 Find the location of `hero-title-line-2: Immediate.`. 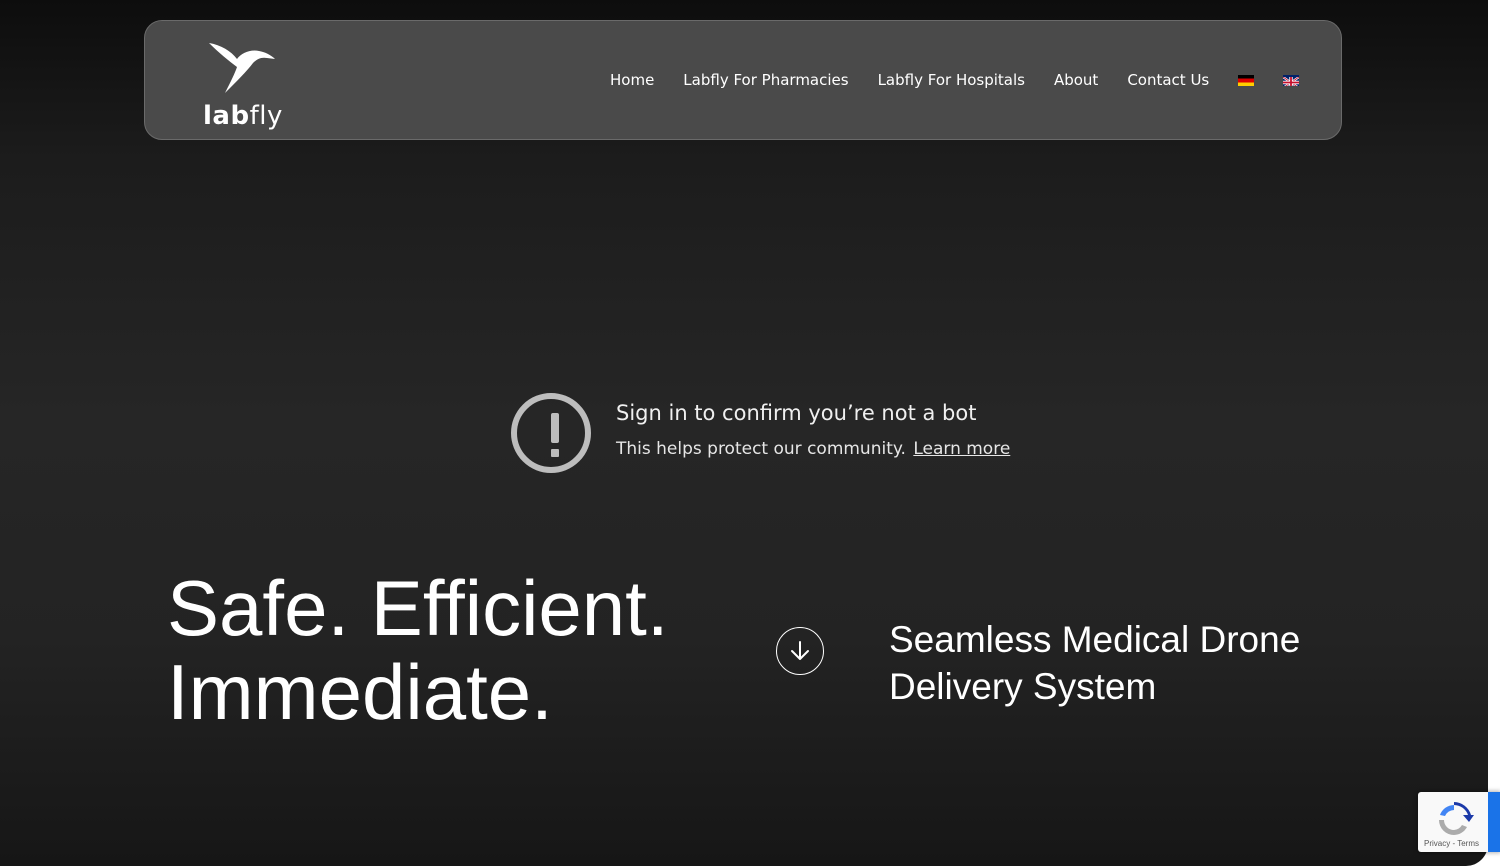

hero-title-line-2: Immediate. is located at coordinates (360, 692).